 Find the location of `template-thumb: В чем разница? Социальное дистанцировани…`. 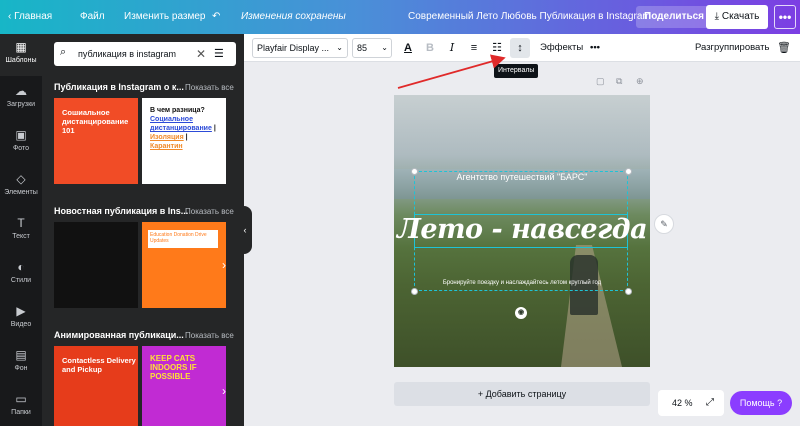

template-thumb: В чем разница? Социальное дистанцировани… is located at coordinates (184, 141).